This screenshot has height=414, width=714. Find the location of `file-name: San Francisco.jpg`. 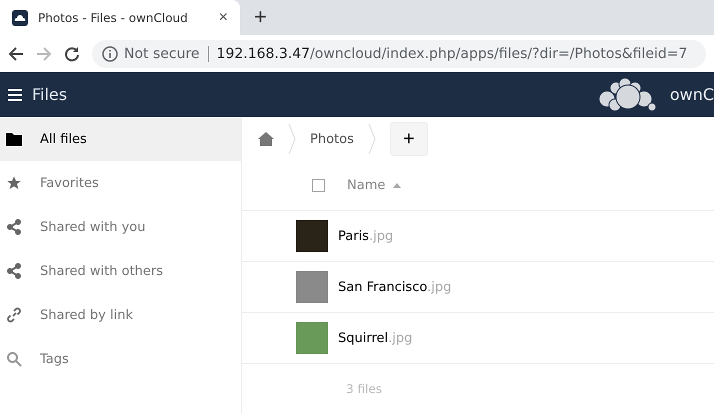

file-name: San Francisco.jpg is located at coordinates (395, 287).